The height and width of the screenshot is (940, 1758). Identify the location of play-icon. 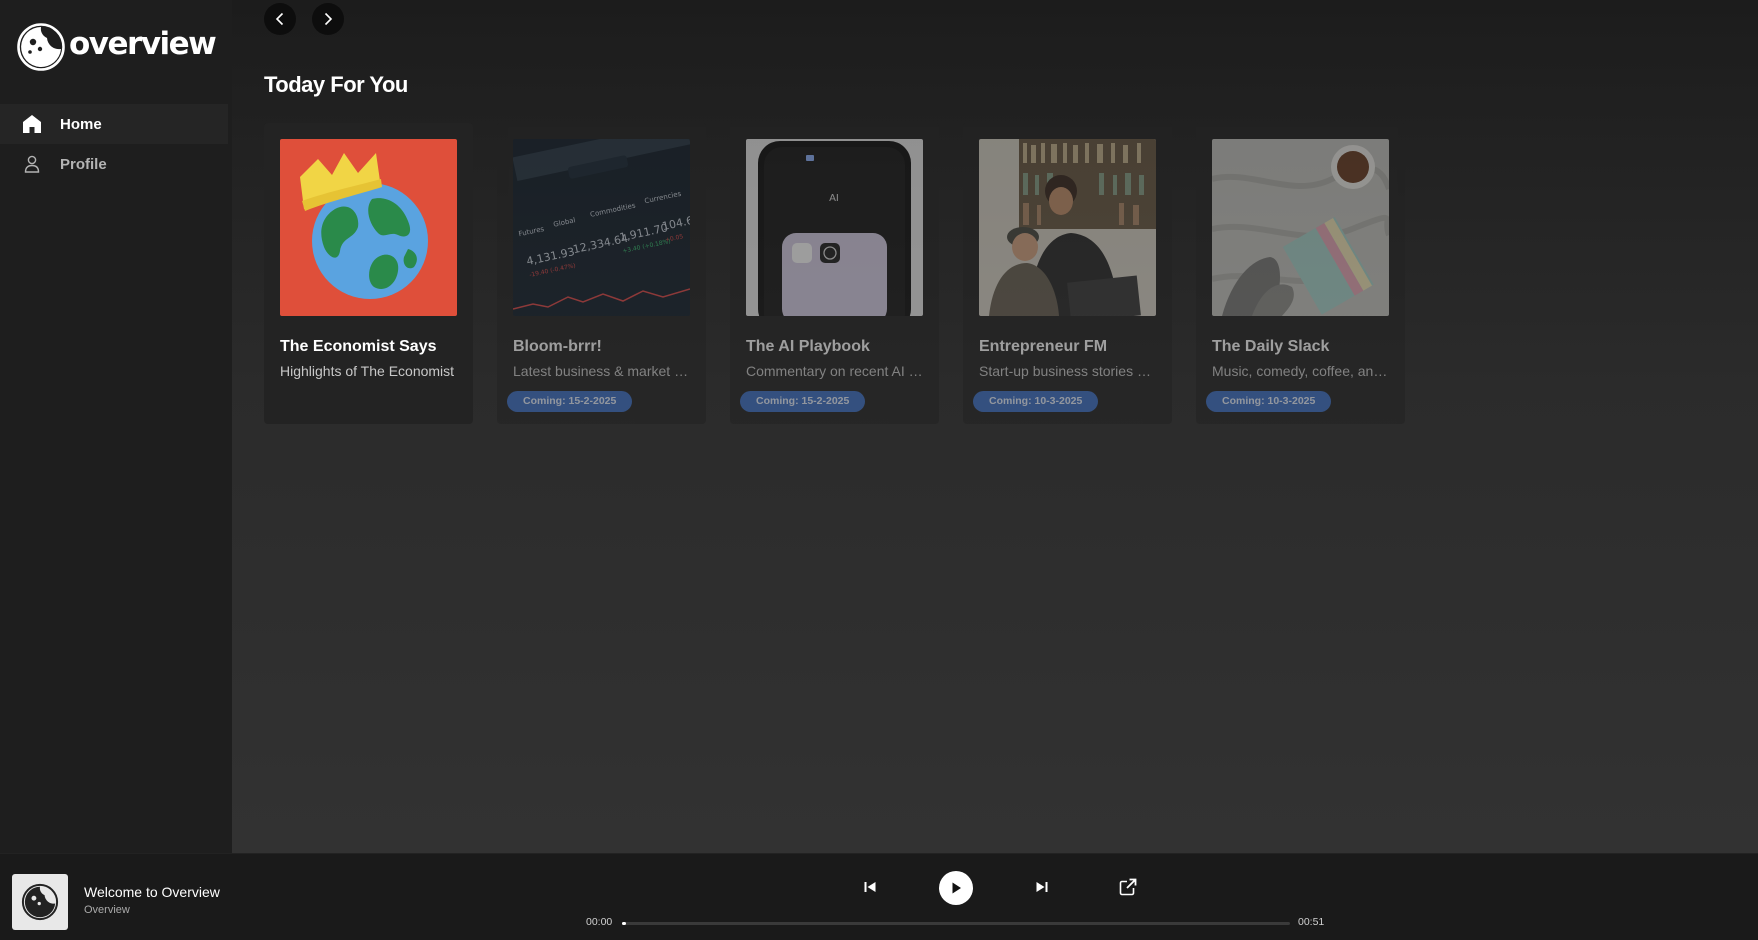
(956, 888).